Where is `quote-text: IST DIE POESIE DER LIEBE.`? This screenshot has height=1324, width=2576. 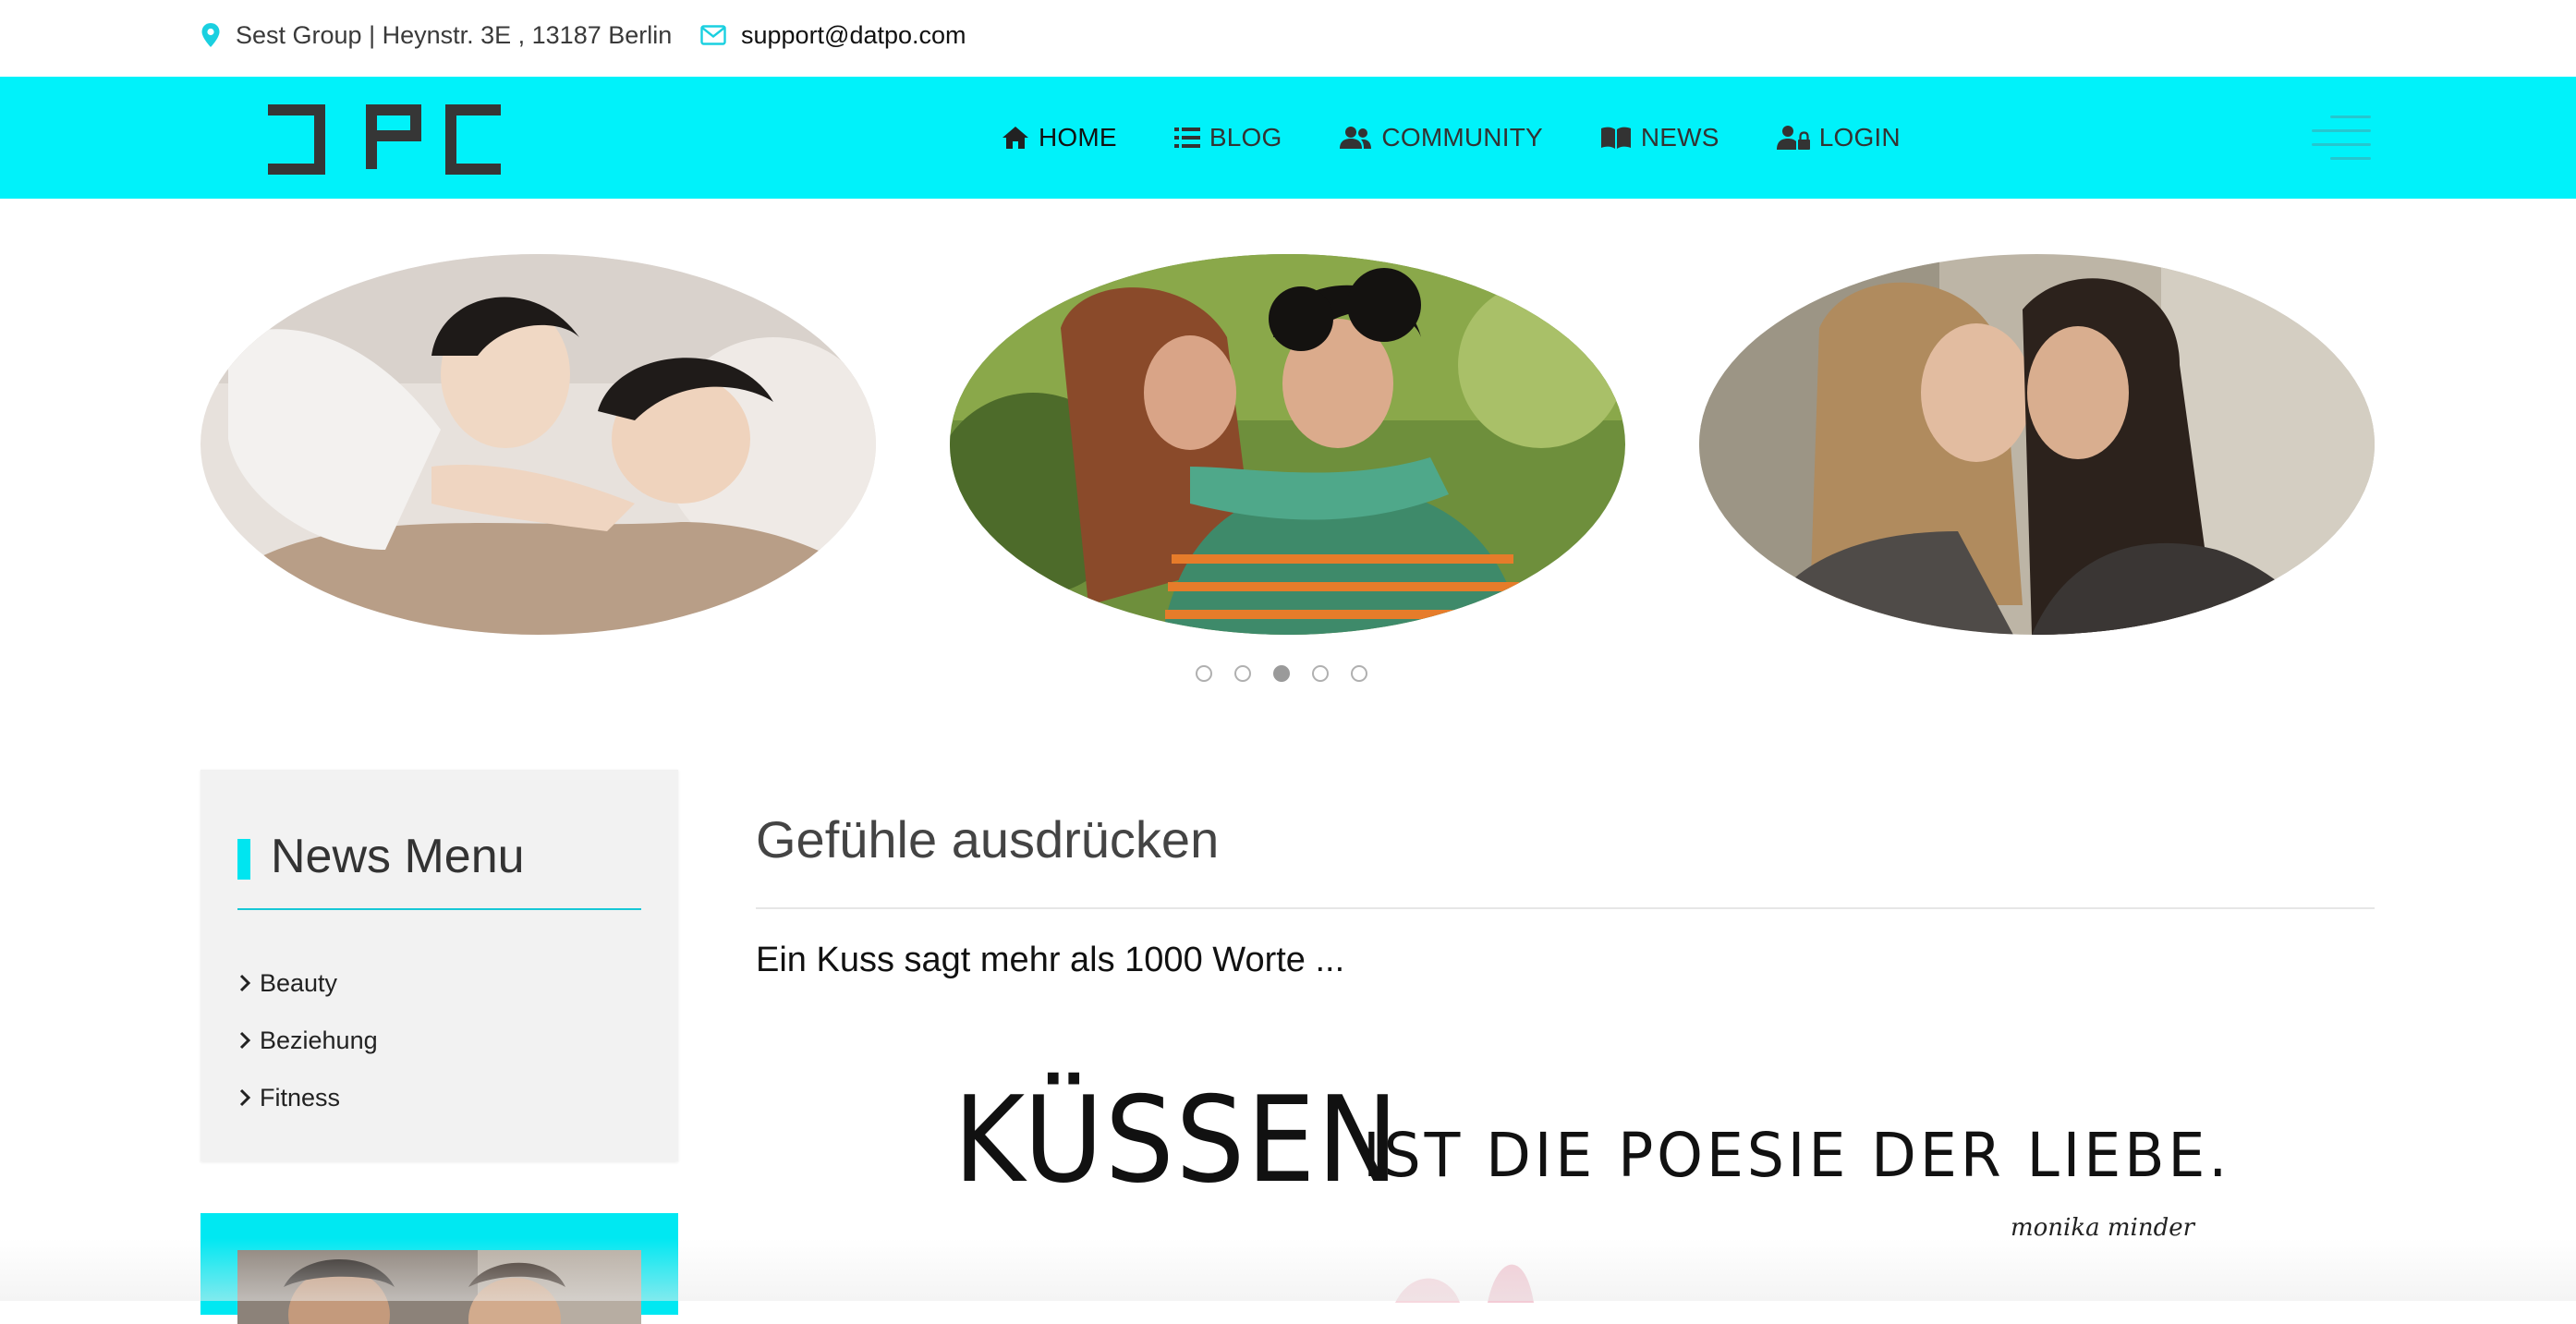
quote-text: IST DIE POESIE DER LIEBE. is located at coordinates (1797, 1155).